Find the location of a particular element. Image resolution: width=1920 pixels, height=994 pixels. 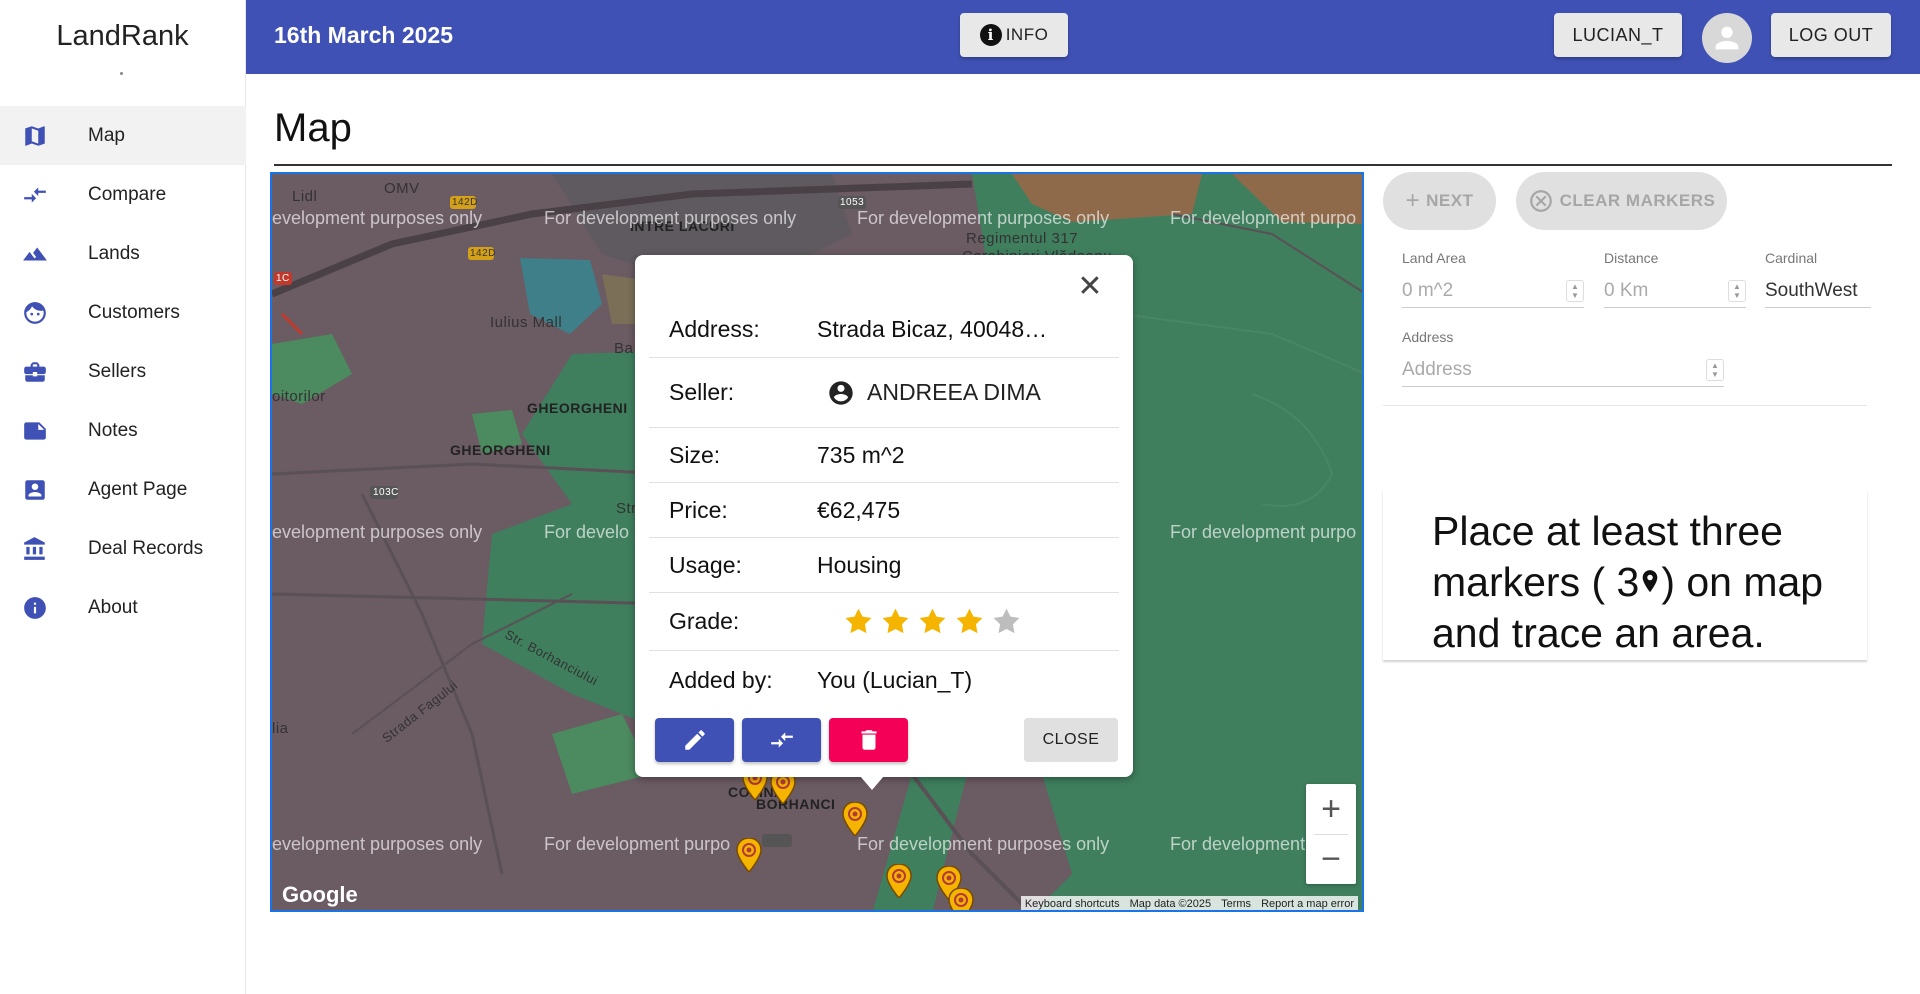

map-label: Ba is located at coordinates (624, 348).